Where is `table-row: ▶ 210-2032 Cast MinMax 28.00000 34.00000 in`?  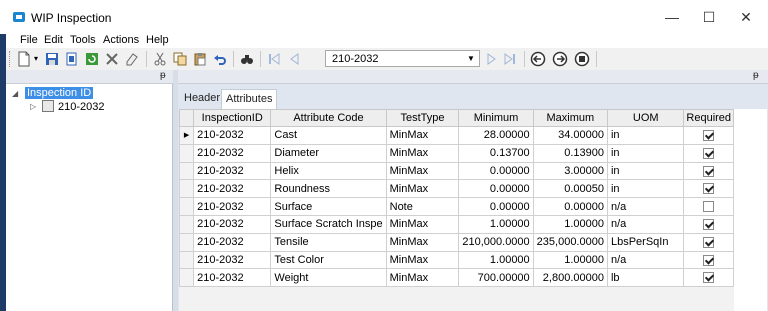 table-row: ▶ 210-2032 Cast MinMax 28.00000 34.00000 in is located at coordinates (456, 135).